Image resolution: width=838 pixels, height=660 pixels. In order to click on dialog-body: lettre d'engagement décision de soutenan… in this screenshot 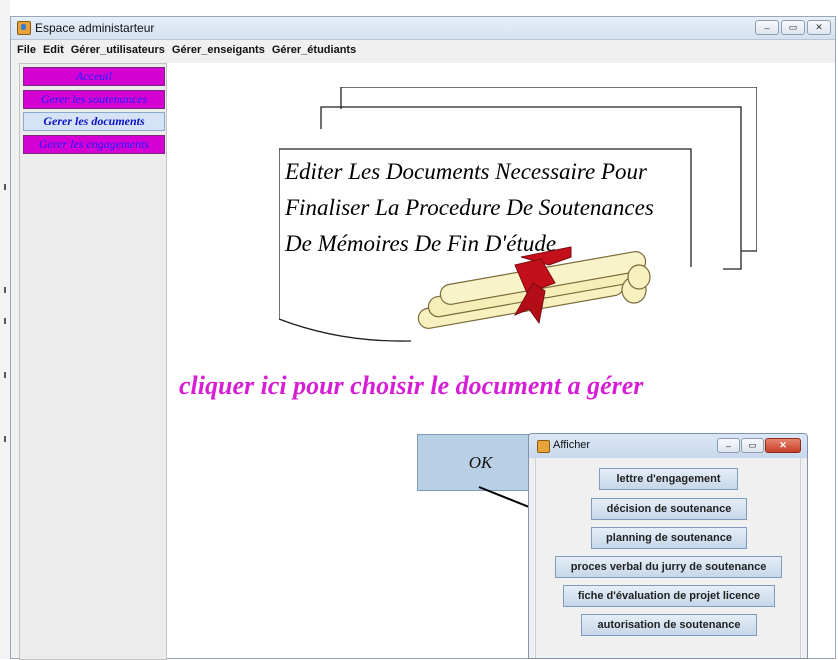, I will do `click(668, 558)`.